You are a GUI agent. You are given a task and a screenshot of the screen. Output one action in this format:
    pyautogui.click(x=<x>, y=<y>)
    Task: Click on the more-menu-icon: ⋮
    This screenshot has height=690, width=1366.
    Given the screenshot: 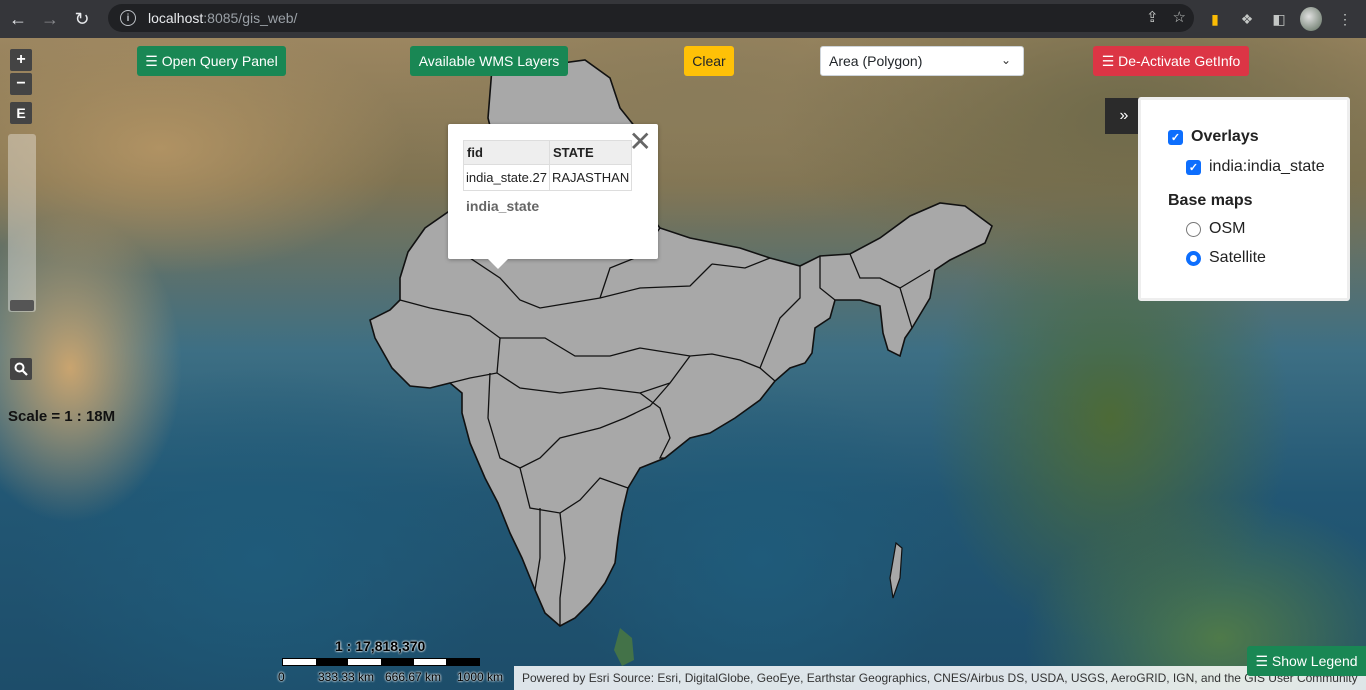 What is the action you would take?
    pyautogui.click(x=1345, y=19)
    